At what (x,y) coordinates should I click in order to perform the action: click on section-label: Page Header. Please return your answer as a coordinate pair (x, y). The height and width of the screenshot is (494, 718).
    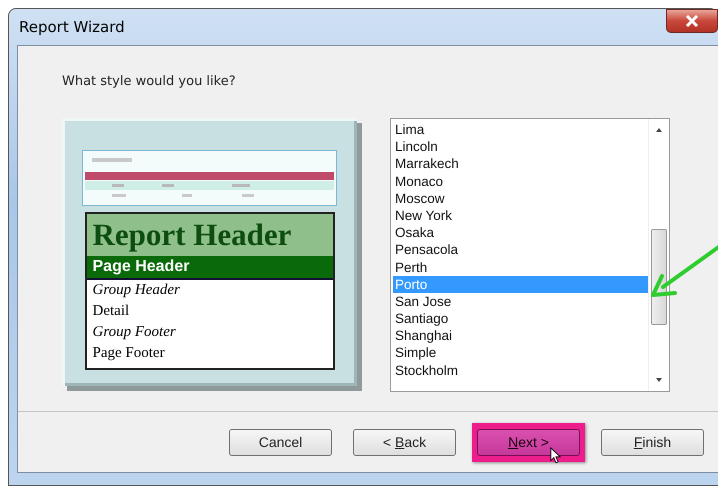
    Looking at the image, I should click on (209, 268).